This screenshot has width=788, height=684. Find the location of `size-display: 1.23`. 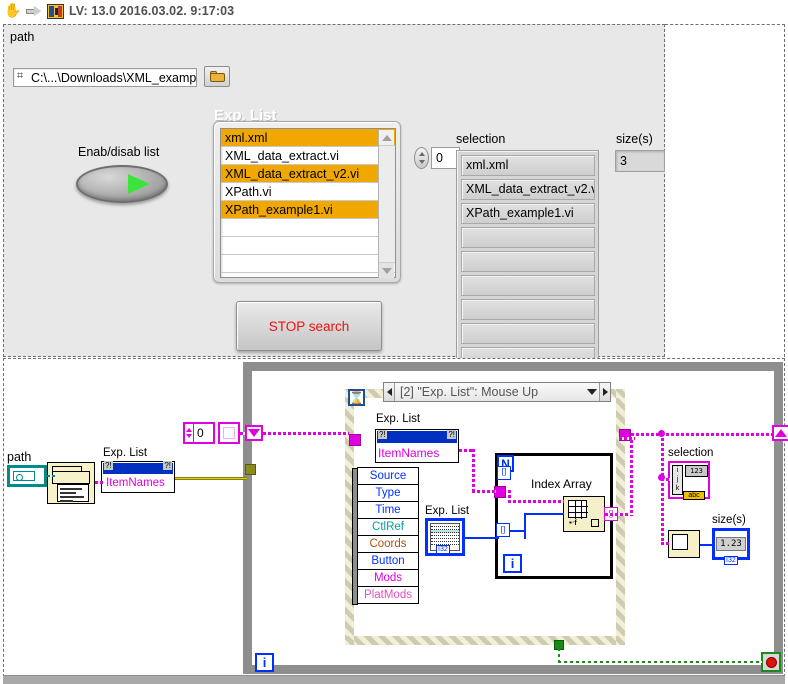

size-display: 1.23 is located at coordinates (731, 544).